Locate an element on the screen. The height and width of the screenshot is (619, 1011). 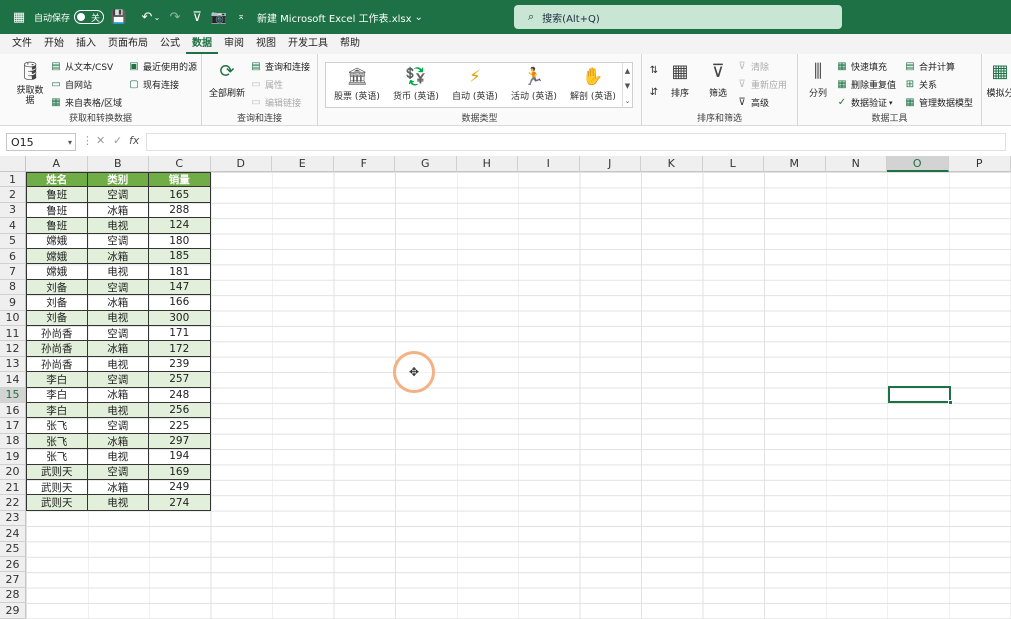
filter-button: ⊽ 筛选 is located at coordinates (718, 79).